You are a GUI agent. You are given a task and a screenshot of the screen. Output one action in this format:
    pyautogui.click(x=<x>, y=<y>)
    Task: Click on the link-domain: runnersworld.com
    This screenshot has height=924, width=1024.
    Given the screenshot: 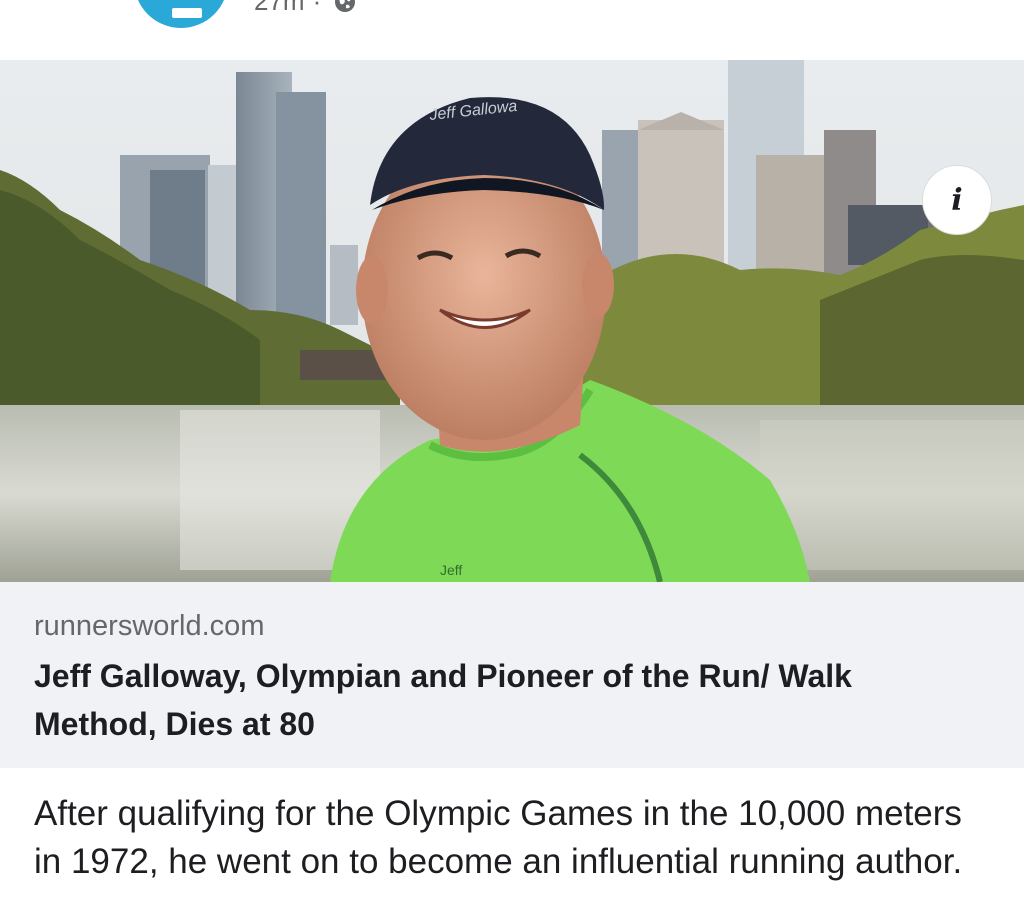 What is the action you would take?
    pyautogui.click(x=149, y=626)
    